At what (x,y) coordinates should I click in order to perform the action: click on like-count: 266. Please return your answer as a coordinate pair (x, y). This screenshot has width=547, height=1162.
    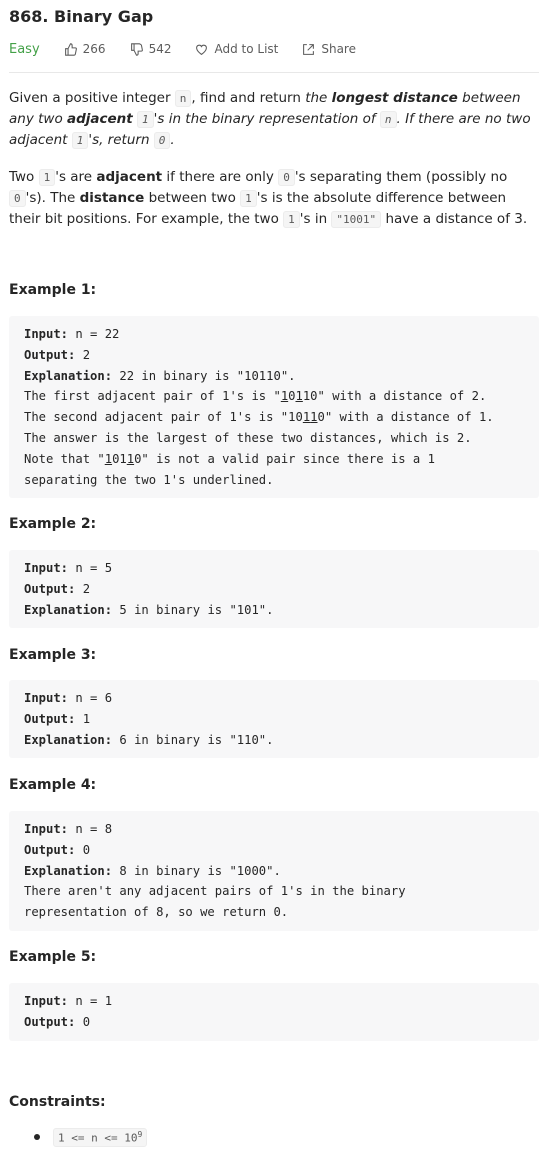
    Looking at the image, I should click on (94, 49).